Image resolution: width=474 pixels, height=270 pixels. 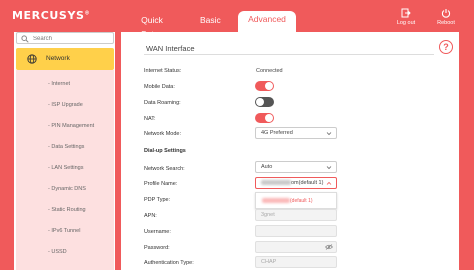 What do you see at coordinates (159, 87) in the screenshot?
I see `mobile-data-label: Mobile Data:` at bounding box center [159, 87].